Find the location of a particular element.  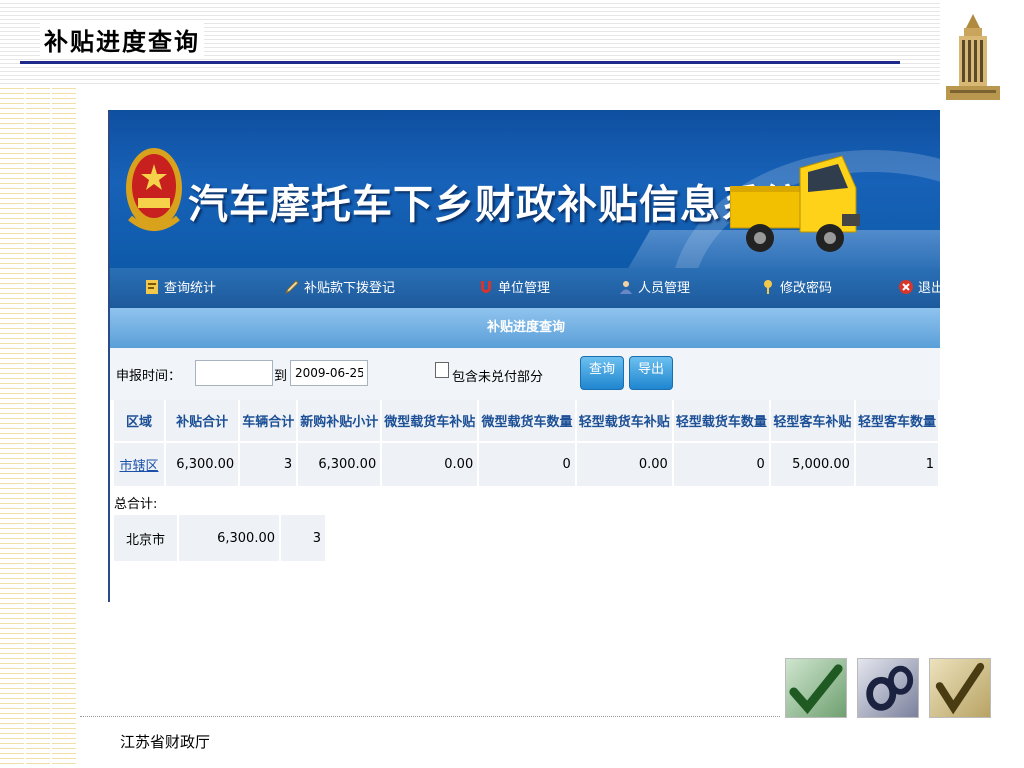

header-mini-truck-count: 微型载货车数量 is located at coordinates (527, 421).